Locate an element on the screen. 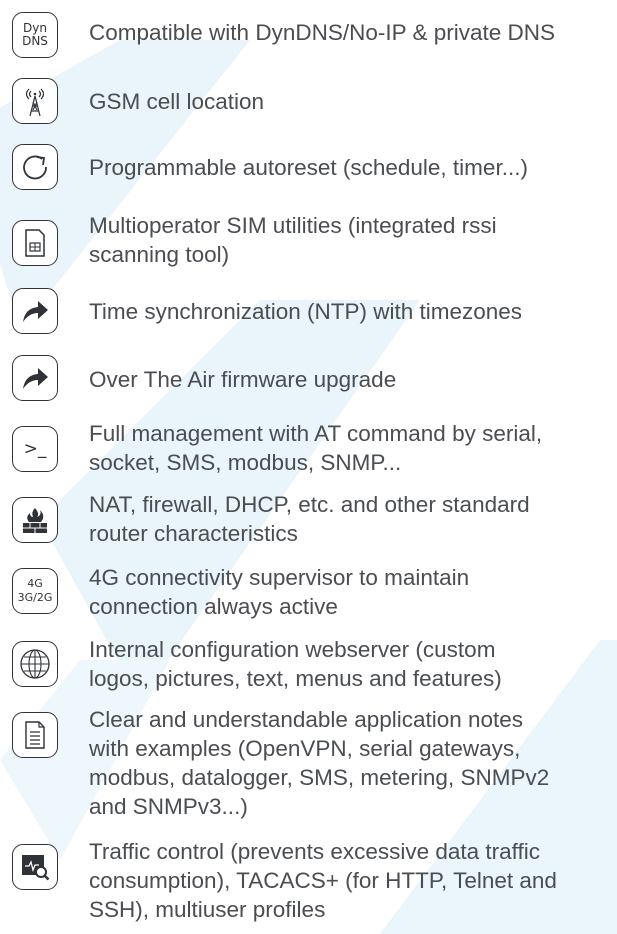  refresh-icon is located at coordinates (35, 167).